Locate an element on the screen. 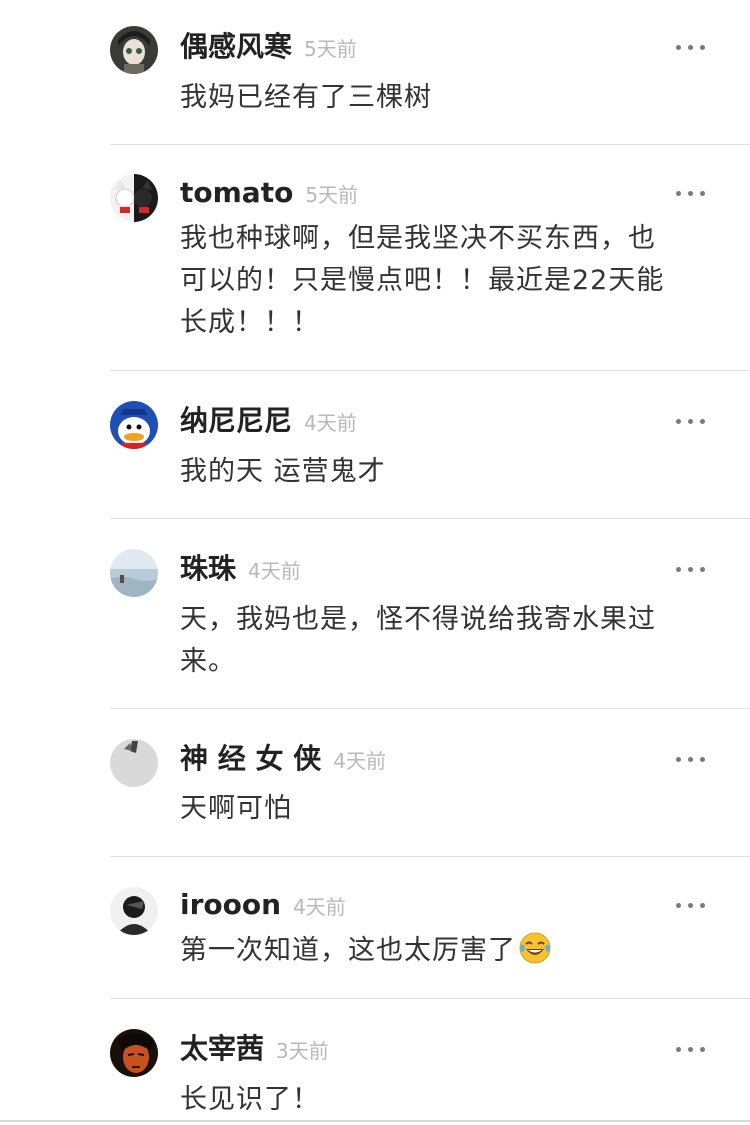  sea-avatar-icon is located at coordinates (134, 573).